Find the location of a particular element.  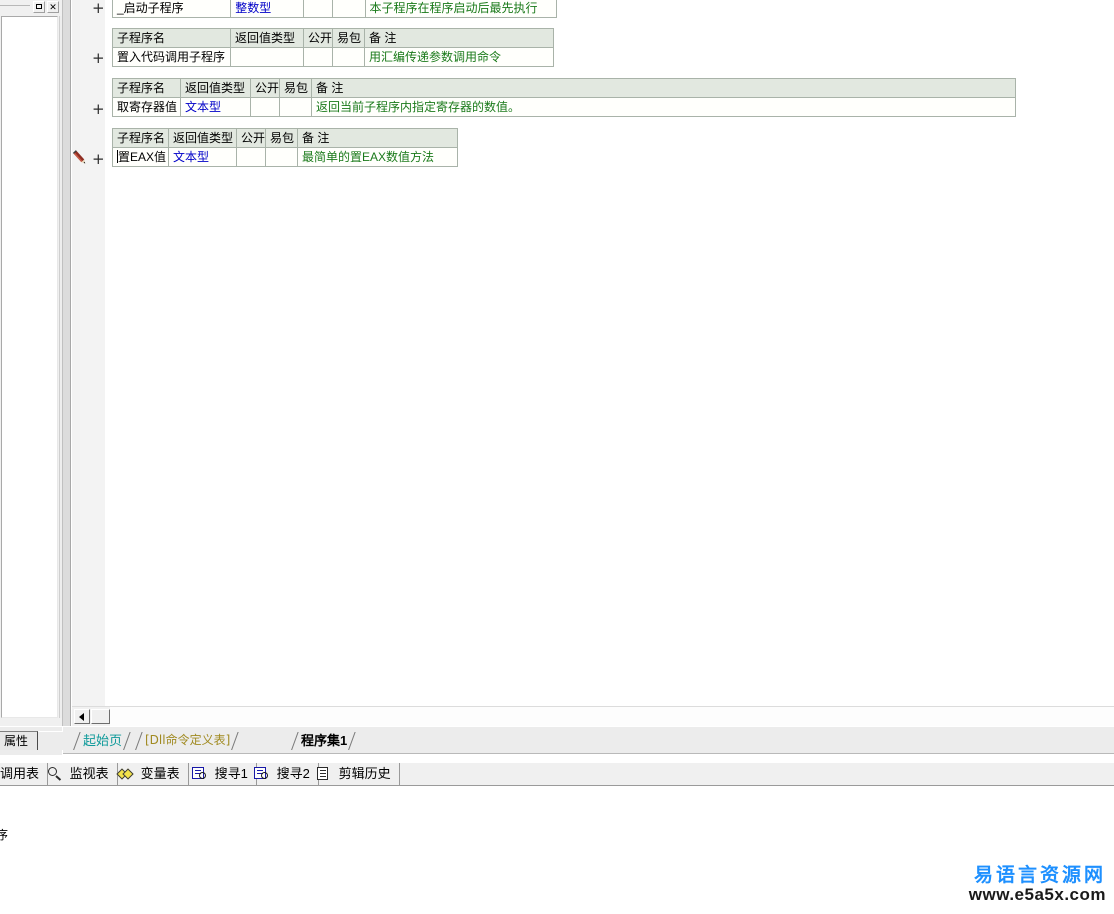

tab-program-set-1-label: 程序集1 is located at coordinates (324, 740).